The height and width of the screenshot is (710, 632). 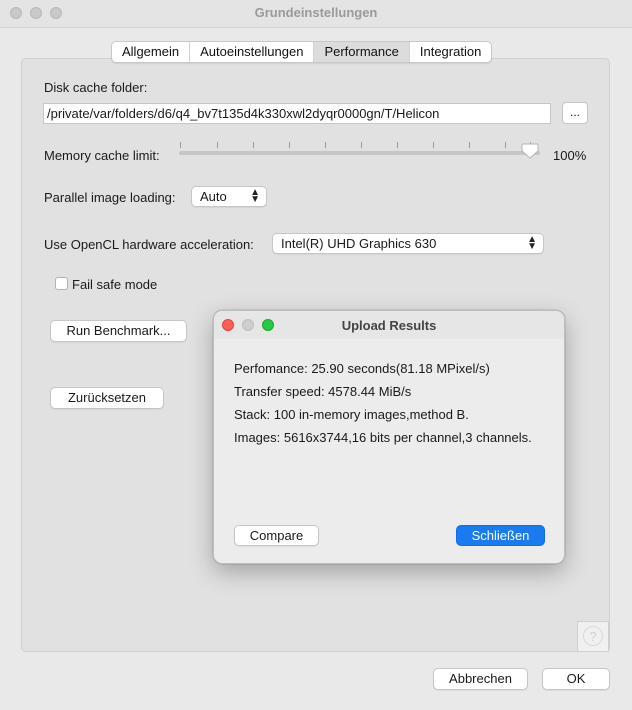 I want to click on window-titlebar: Grundeinstellungen, so click(x=316, y=14).